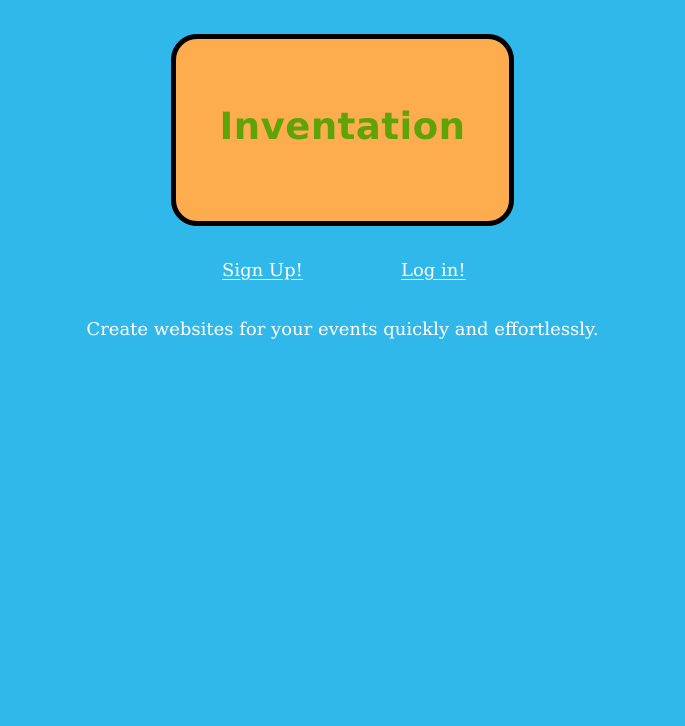 The height and width of the screenshot is (726, 685). Describe the element at coordinates (262, 270) in the screenshot. I see `signup-link: Sign Up!` at that location.